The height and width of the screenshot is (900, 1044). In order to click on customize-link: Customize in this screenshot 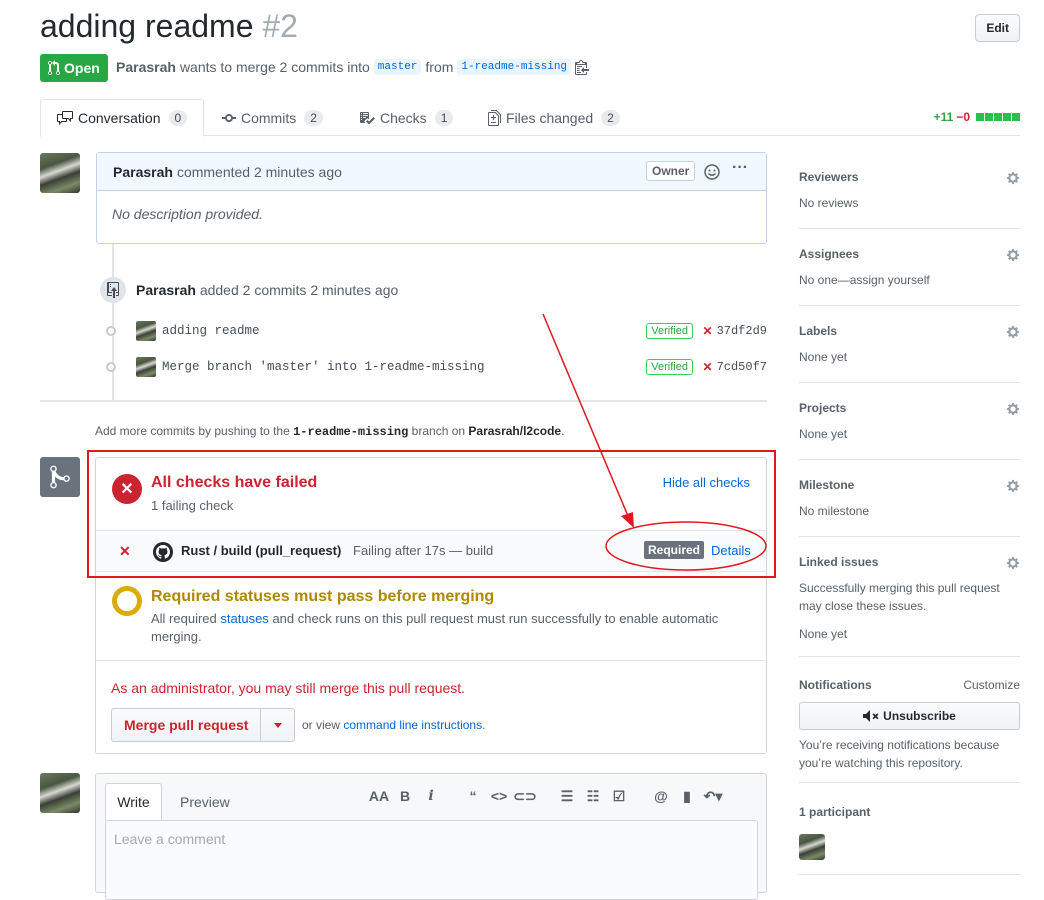, I will do `click(991, 685)`.